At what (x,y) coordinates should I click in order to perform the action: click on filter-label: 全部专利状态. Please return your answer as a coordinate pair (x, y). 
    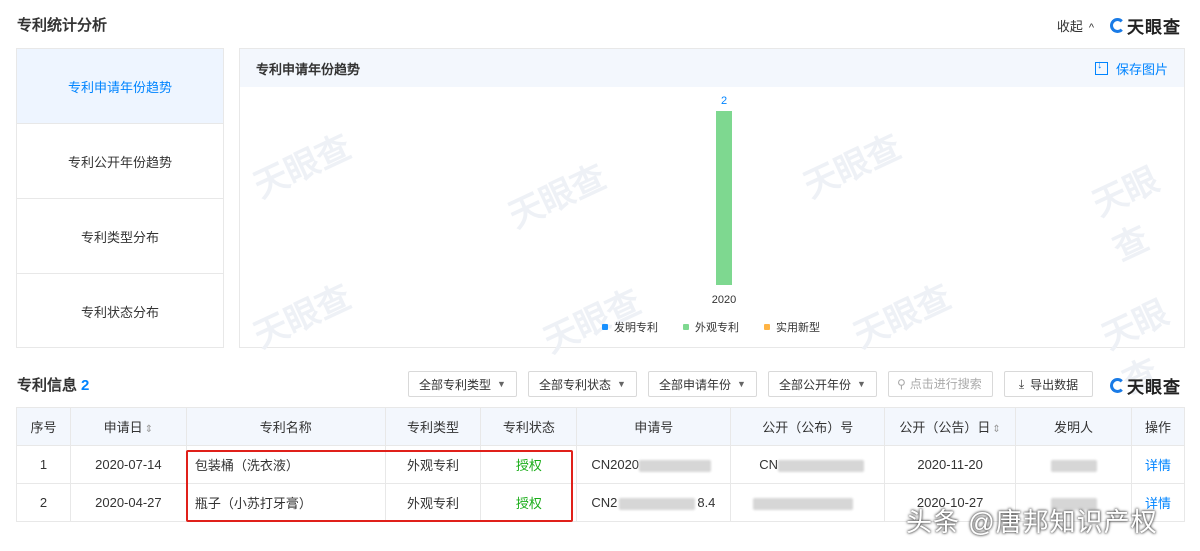
    Looking at the image, I should click on (575, 384).